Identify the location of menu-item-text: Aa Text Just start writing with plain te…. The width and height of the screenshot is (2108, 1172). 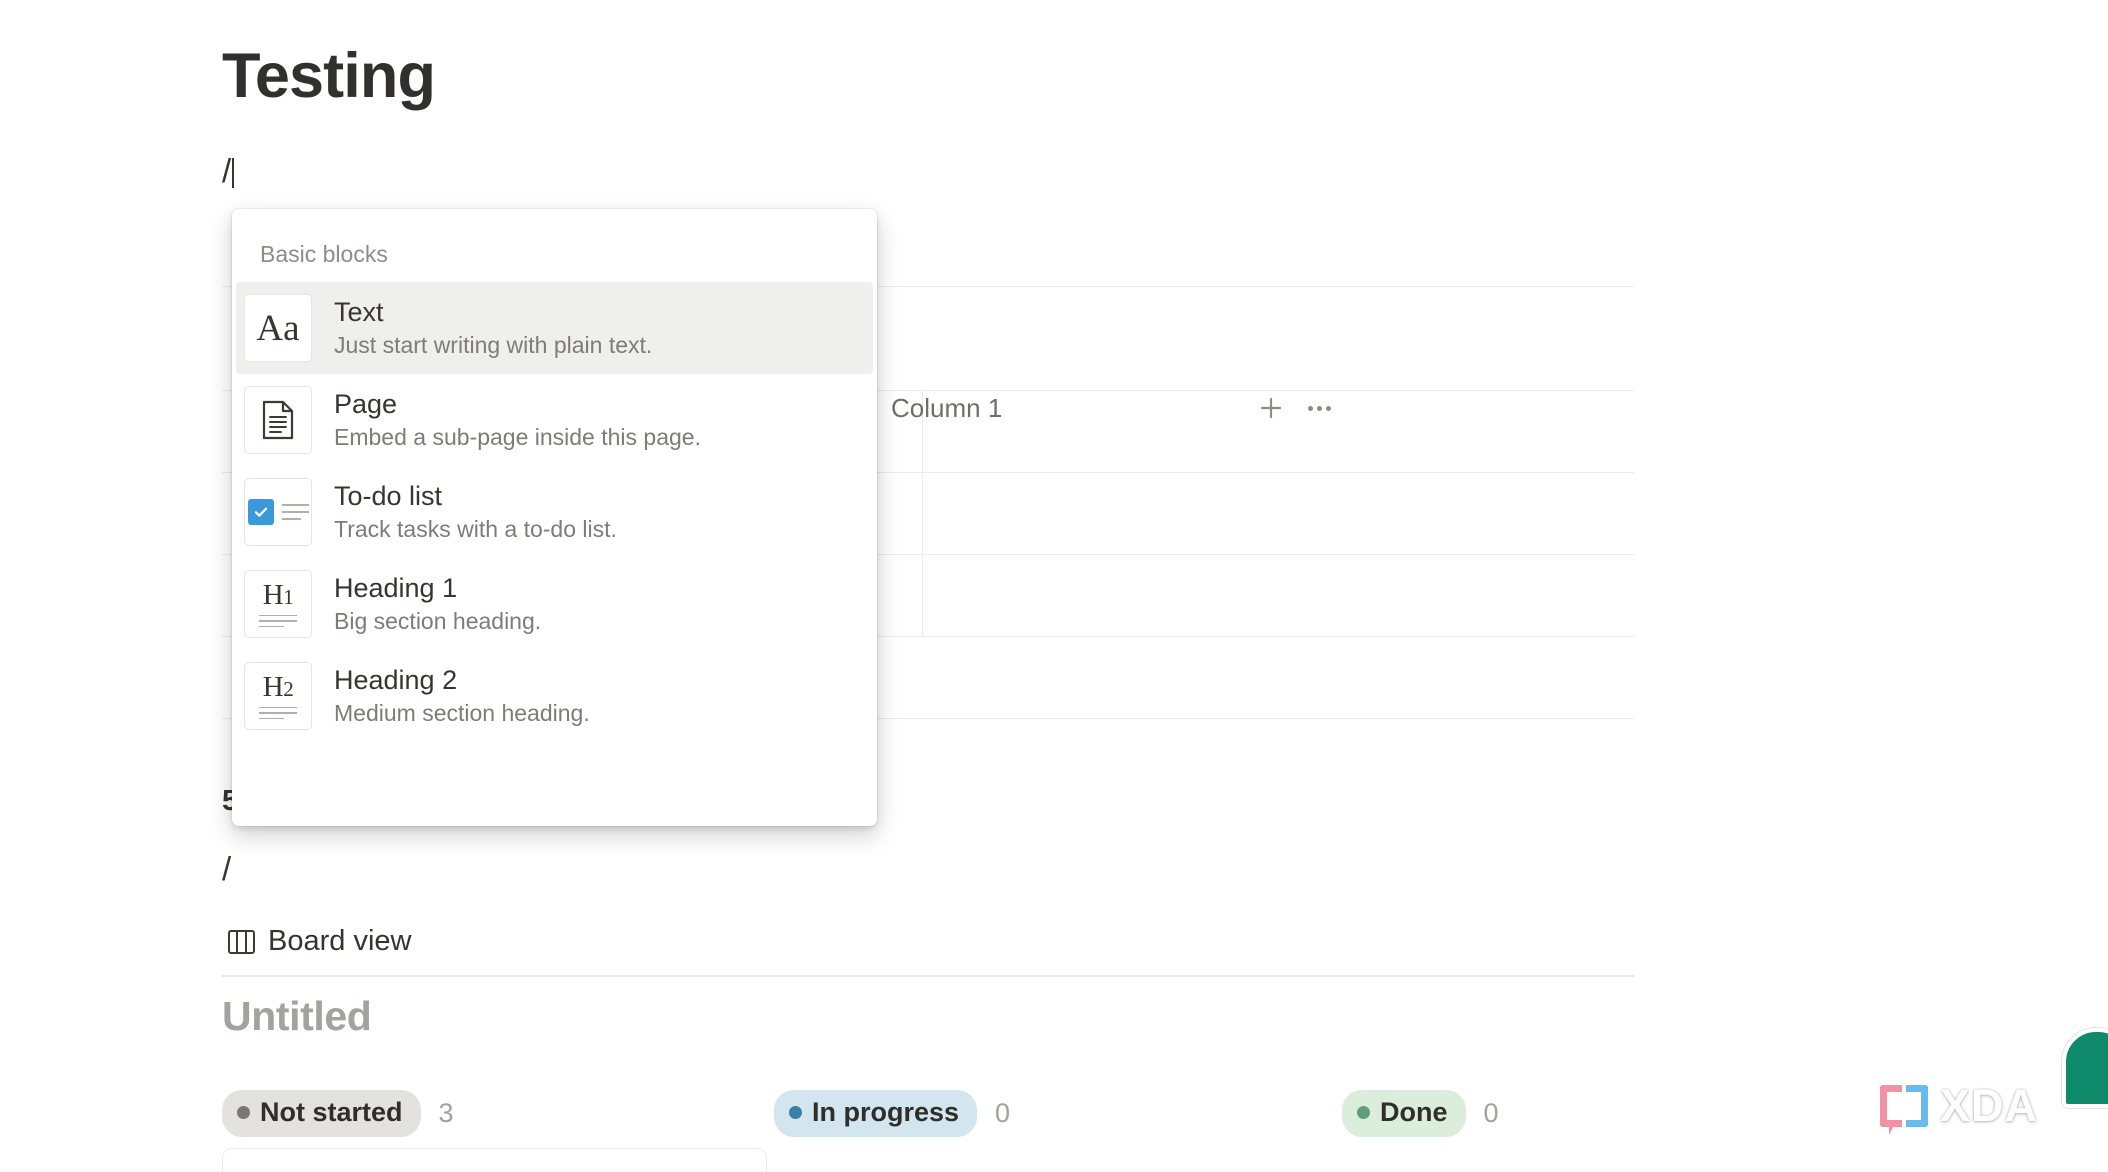
(554, 328).